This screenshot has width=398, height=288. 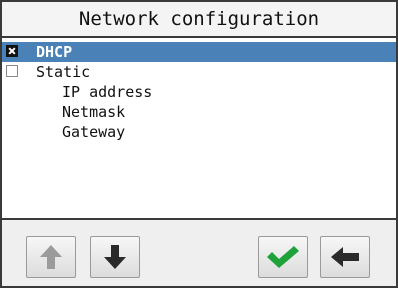 I want to click on static-label: Static, so click(x=63, y=72).